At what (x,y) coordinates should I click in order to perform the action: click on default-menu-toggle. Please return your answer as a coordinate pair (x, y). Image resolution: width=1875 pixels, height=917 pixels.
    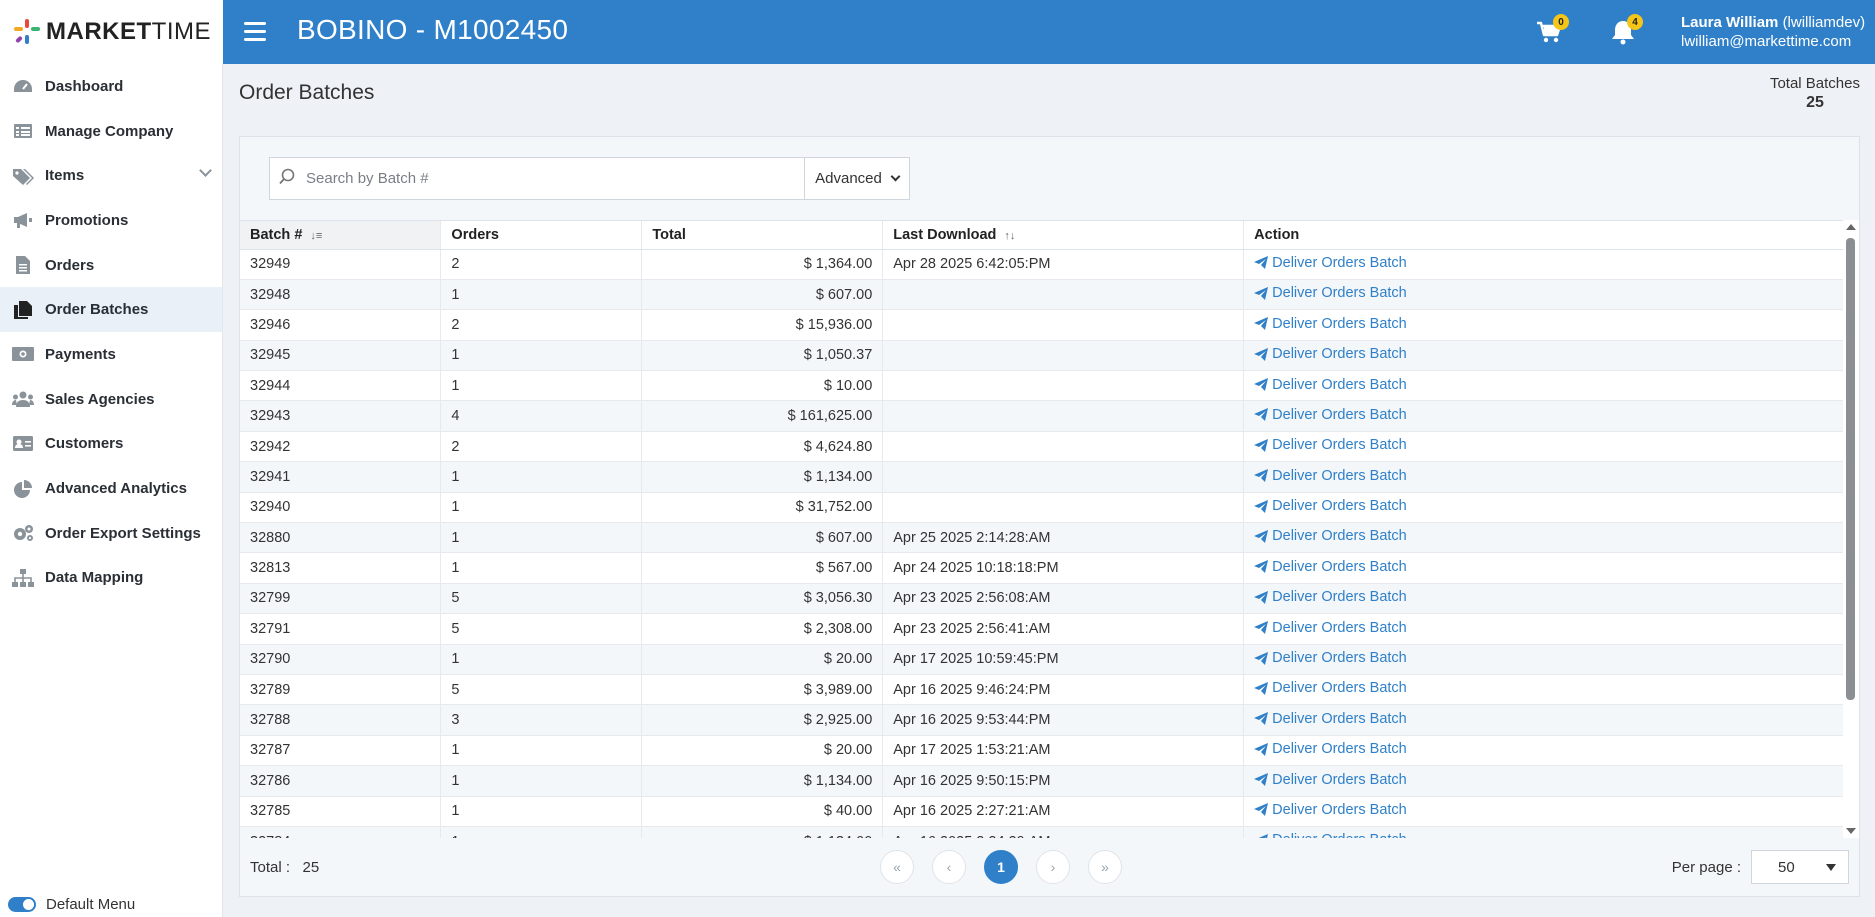
    Looking at the image, I should click on (22, 904).